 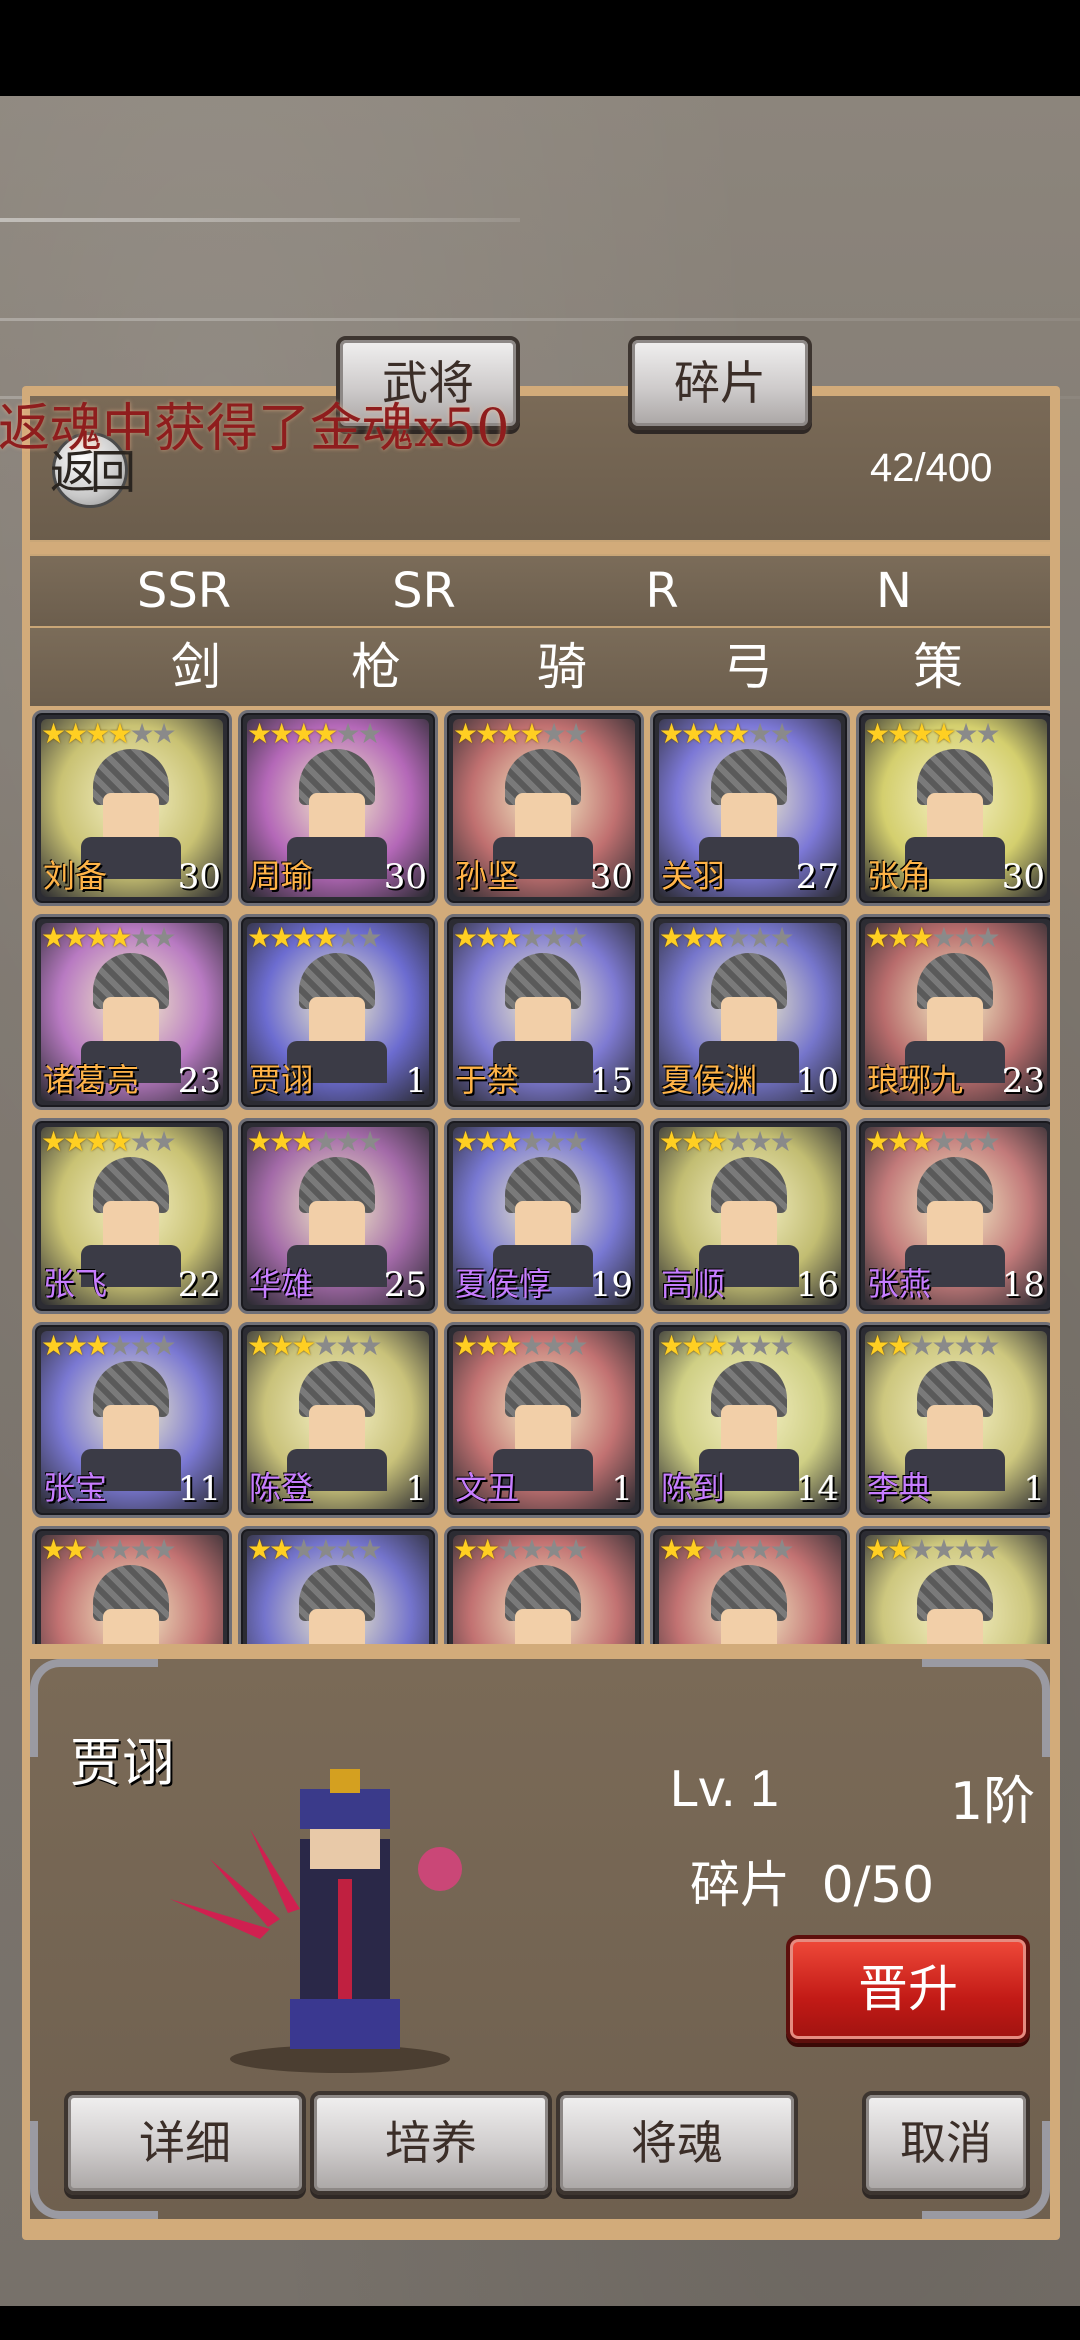 I want to click on tab-fragments: 碎片, so click(x=720, y=383).